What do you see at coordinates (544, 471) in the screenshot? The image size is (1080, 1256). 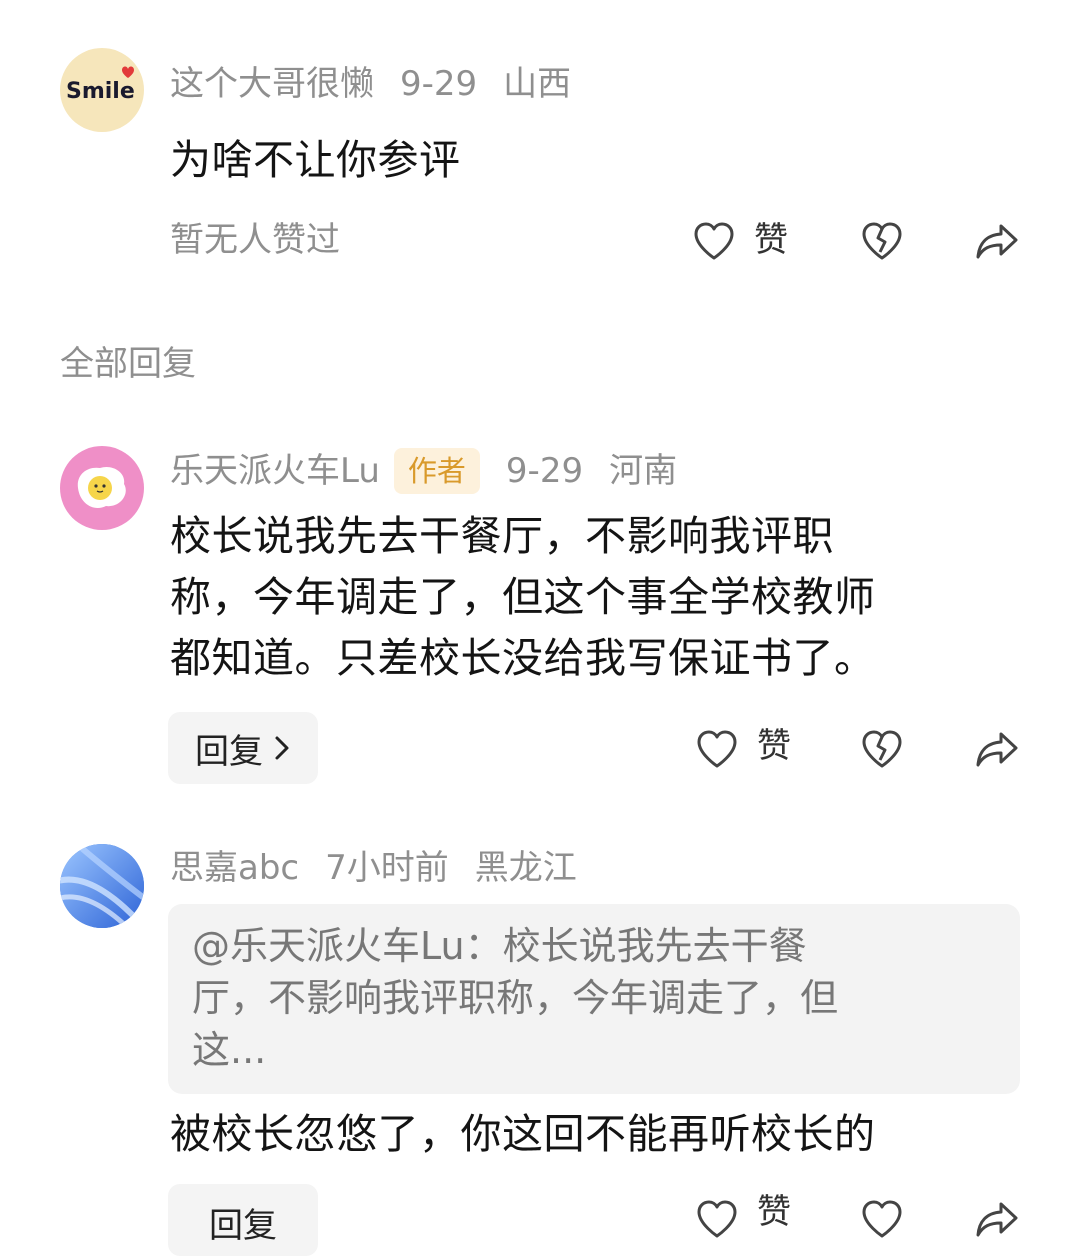 I see `reply-date: 9-29` at bounding box center [544, 471].